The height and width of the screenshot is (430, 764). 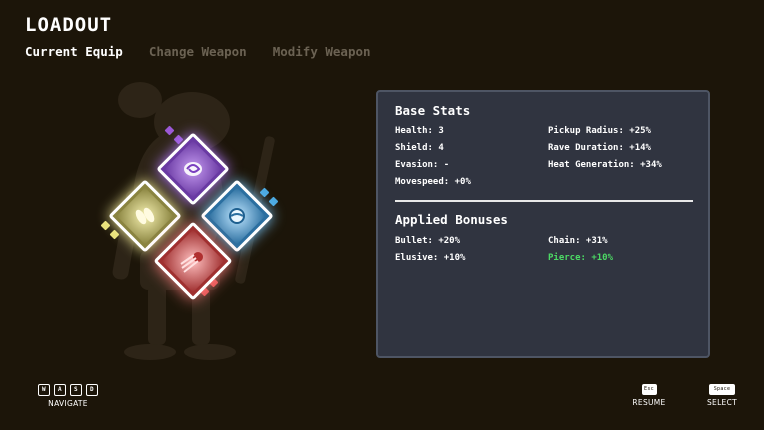 I want to click on select-label: SELECT, so click(x=722, y=402).